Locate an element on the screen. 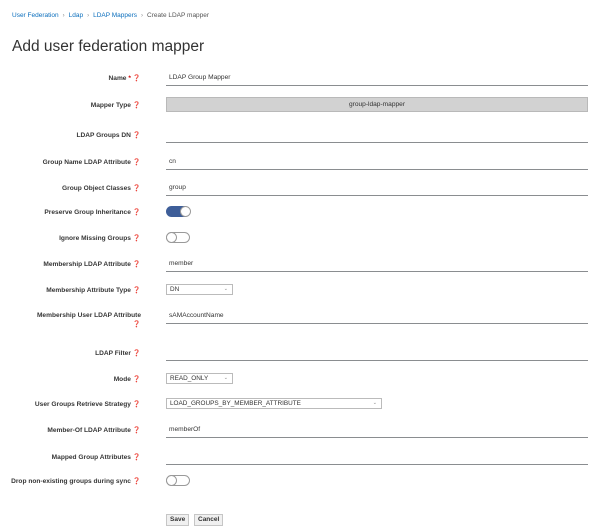 The height and width of the screenshot is (526, 589). membership-user-attr-label: Membership User LDAP Attribute ❓ is located at coordinates (88, 320).